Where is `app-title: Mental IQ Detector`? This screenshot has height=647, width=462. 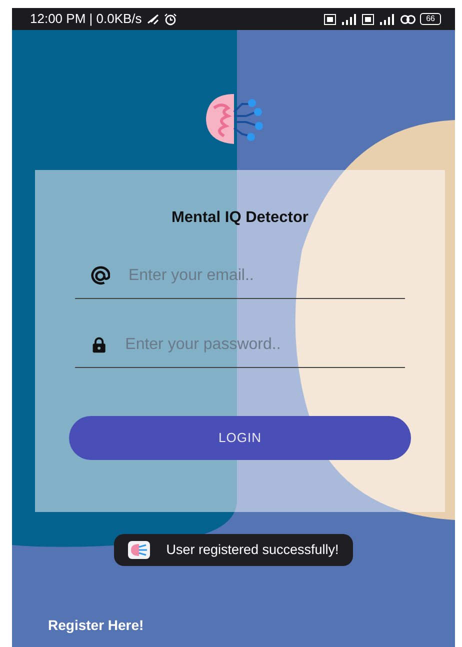
app-title: Mental IQ Detector is located at coordinates (240, 217).